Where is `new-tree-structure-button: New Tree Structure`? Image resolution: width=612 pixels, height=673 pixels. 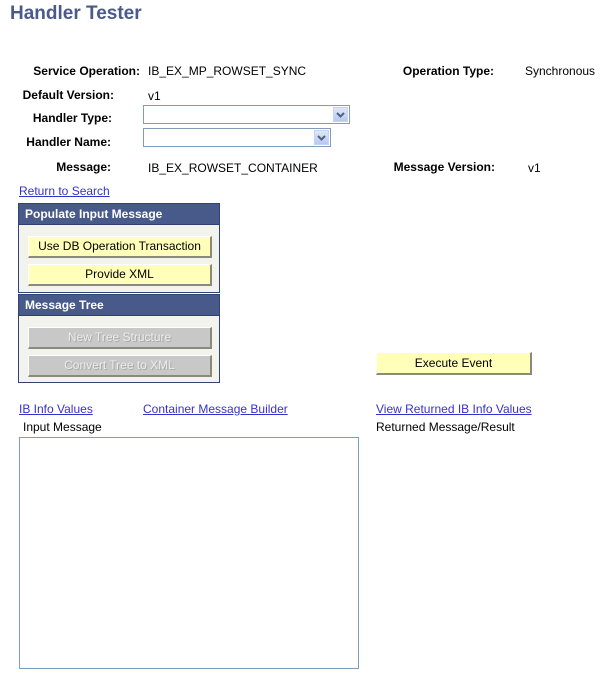
new-tree-structure-button: New Tree Structure is located at coordinates (120, 338).